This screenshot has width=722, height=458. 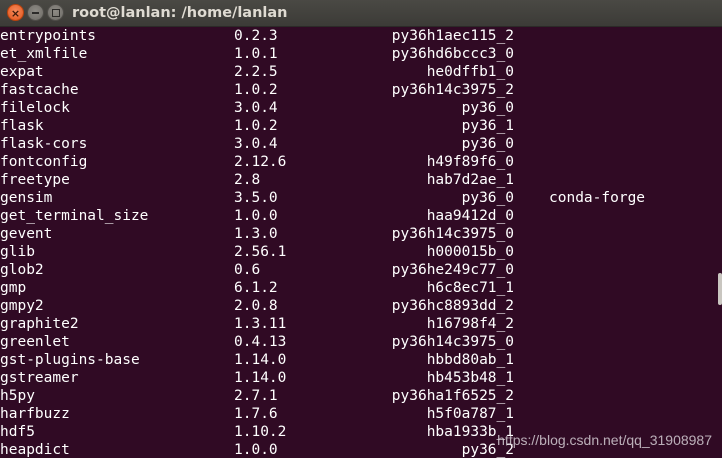 I want to click on scrollbar-thumb, so click(x=720, y=289).